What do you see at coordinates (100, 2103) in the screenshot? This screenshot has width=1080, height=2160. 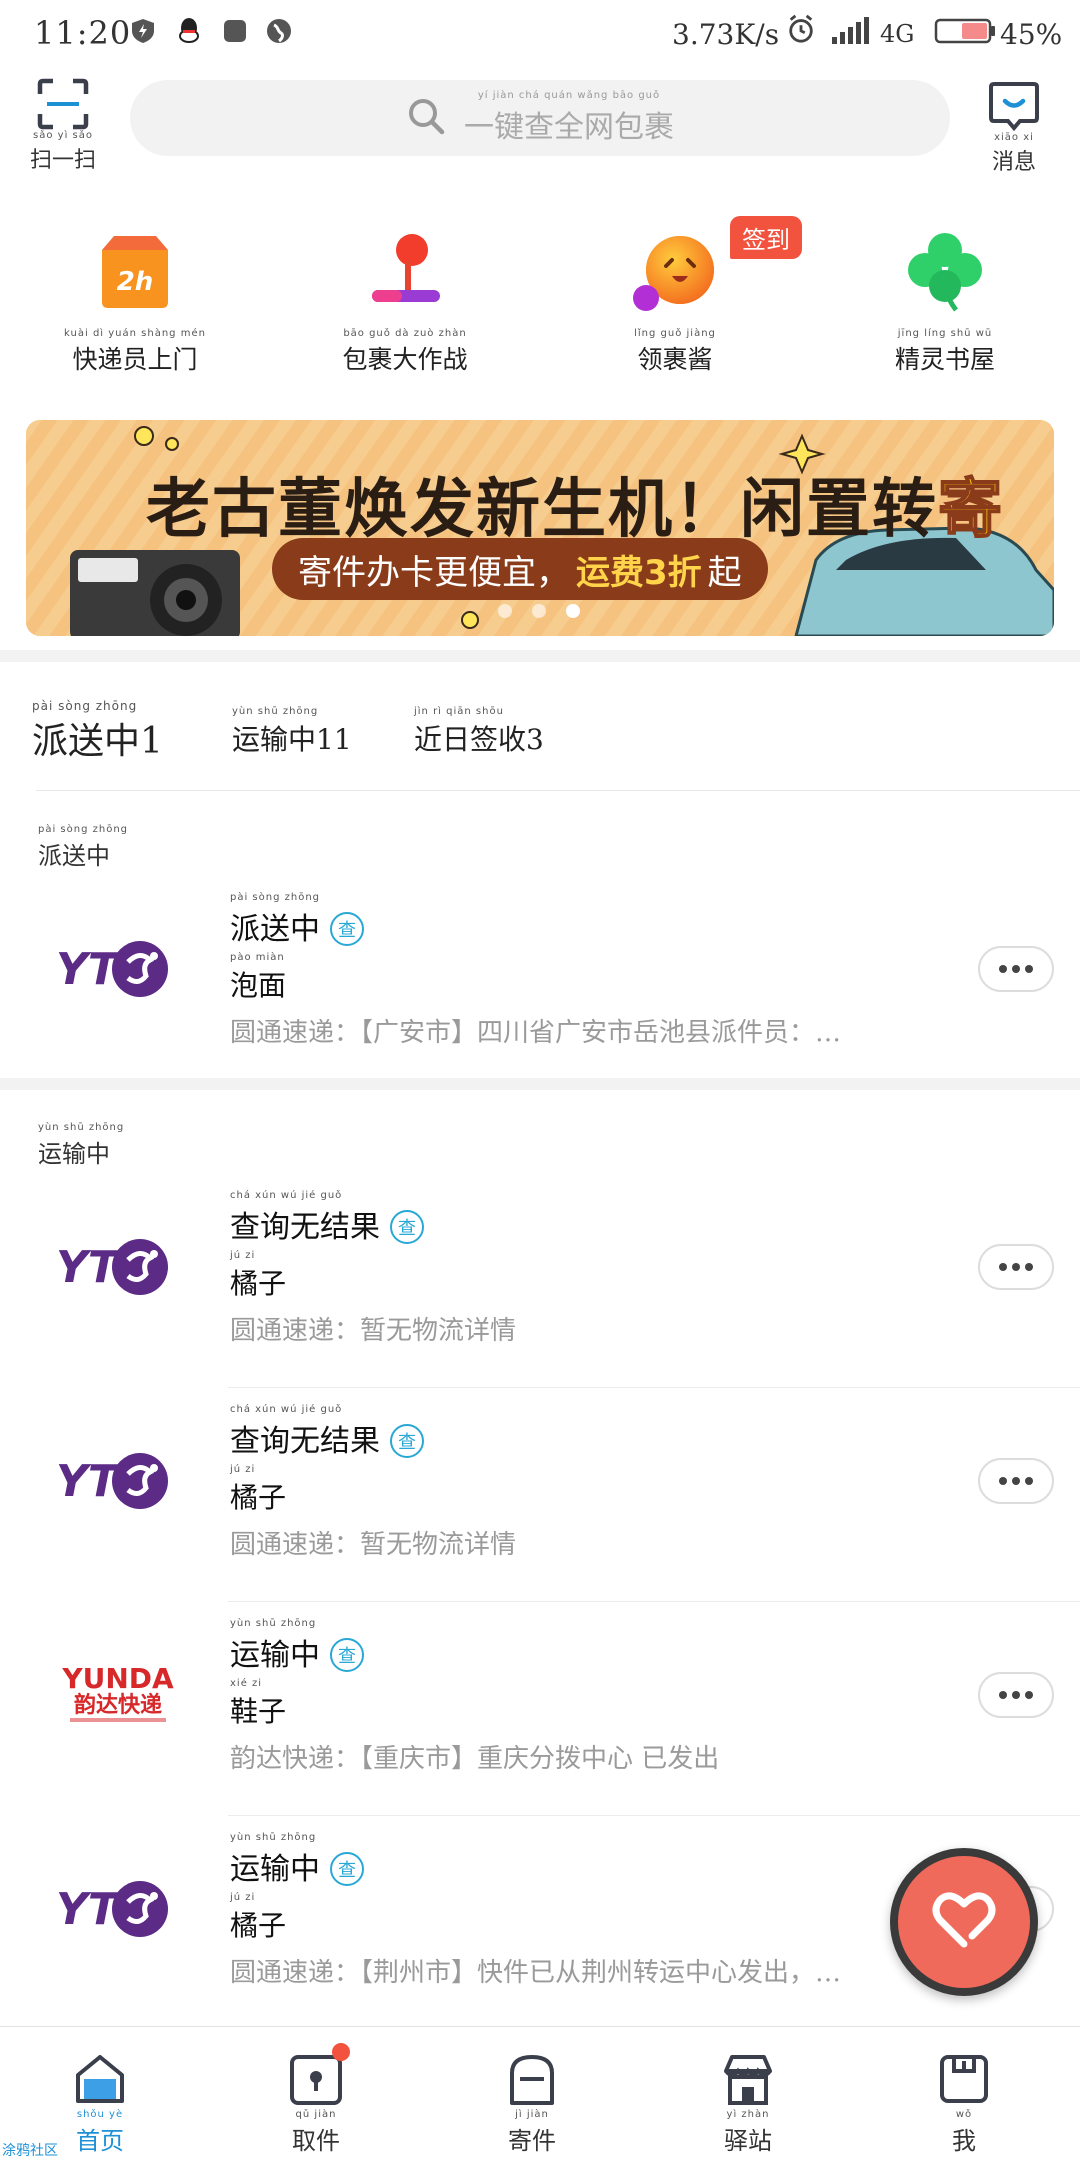 I see `nav-home: shǒu yè 首页` at bounding box center [100, 2103].